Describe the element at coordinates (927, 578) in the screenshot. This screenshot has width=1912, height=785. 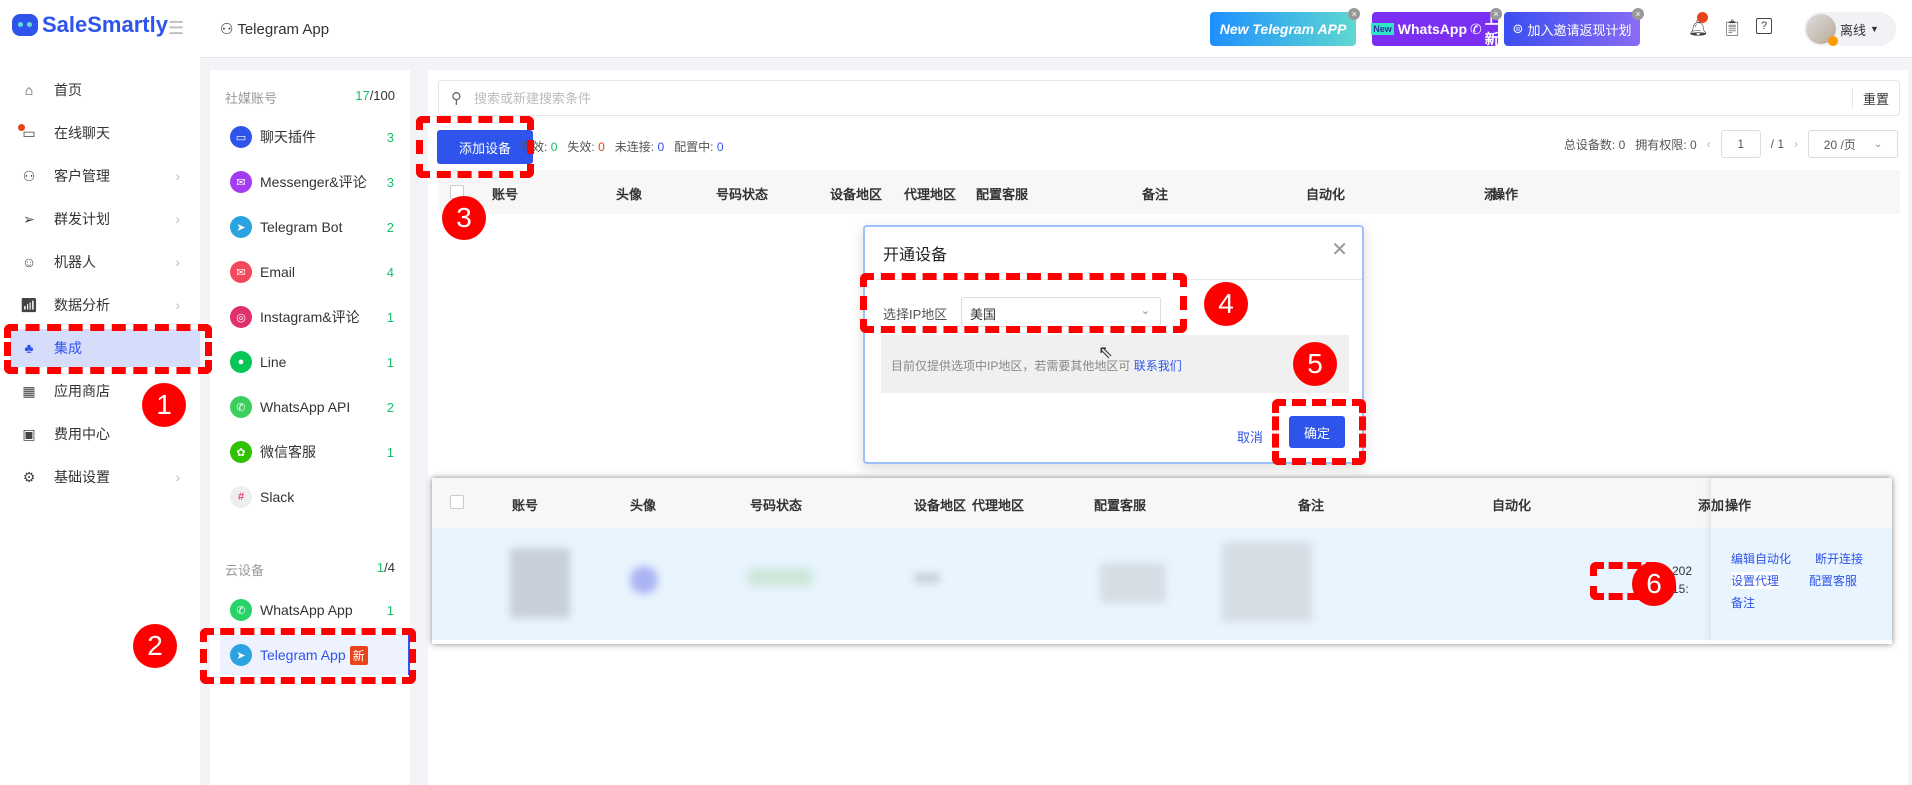
I see `blurred-region` at that location.